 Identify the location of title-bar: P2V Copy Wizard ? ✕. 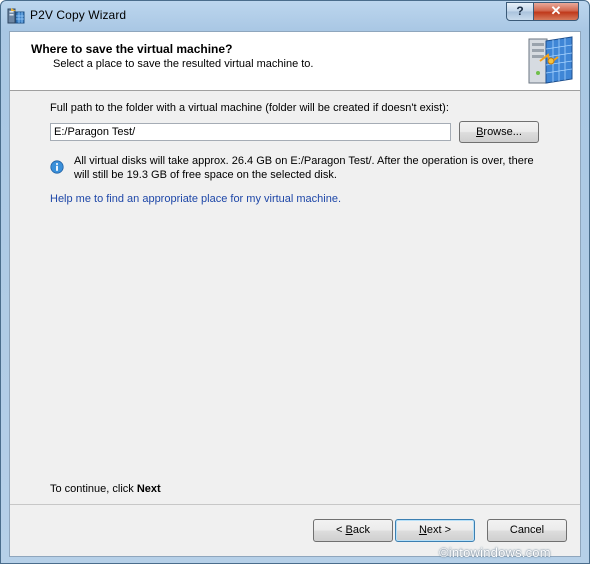
(295, 16).